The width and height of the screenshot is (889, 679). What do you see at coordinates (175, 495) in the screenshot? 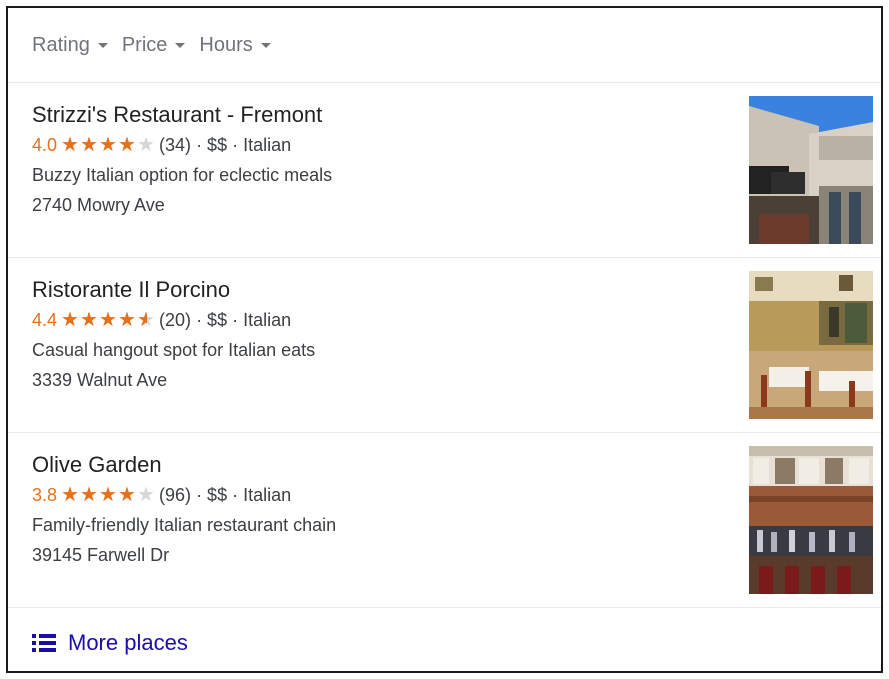
I see `review-count: (96)` at bounding box center [175, 495].